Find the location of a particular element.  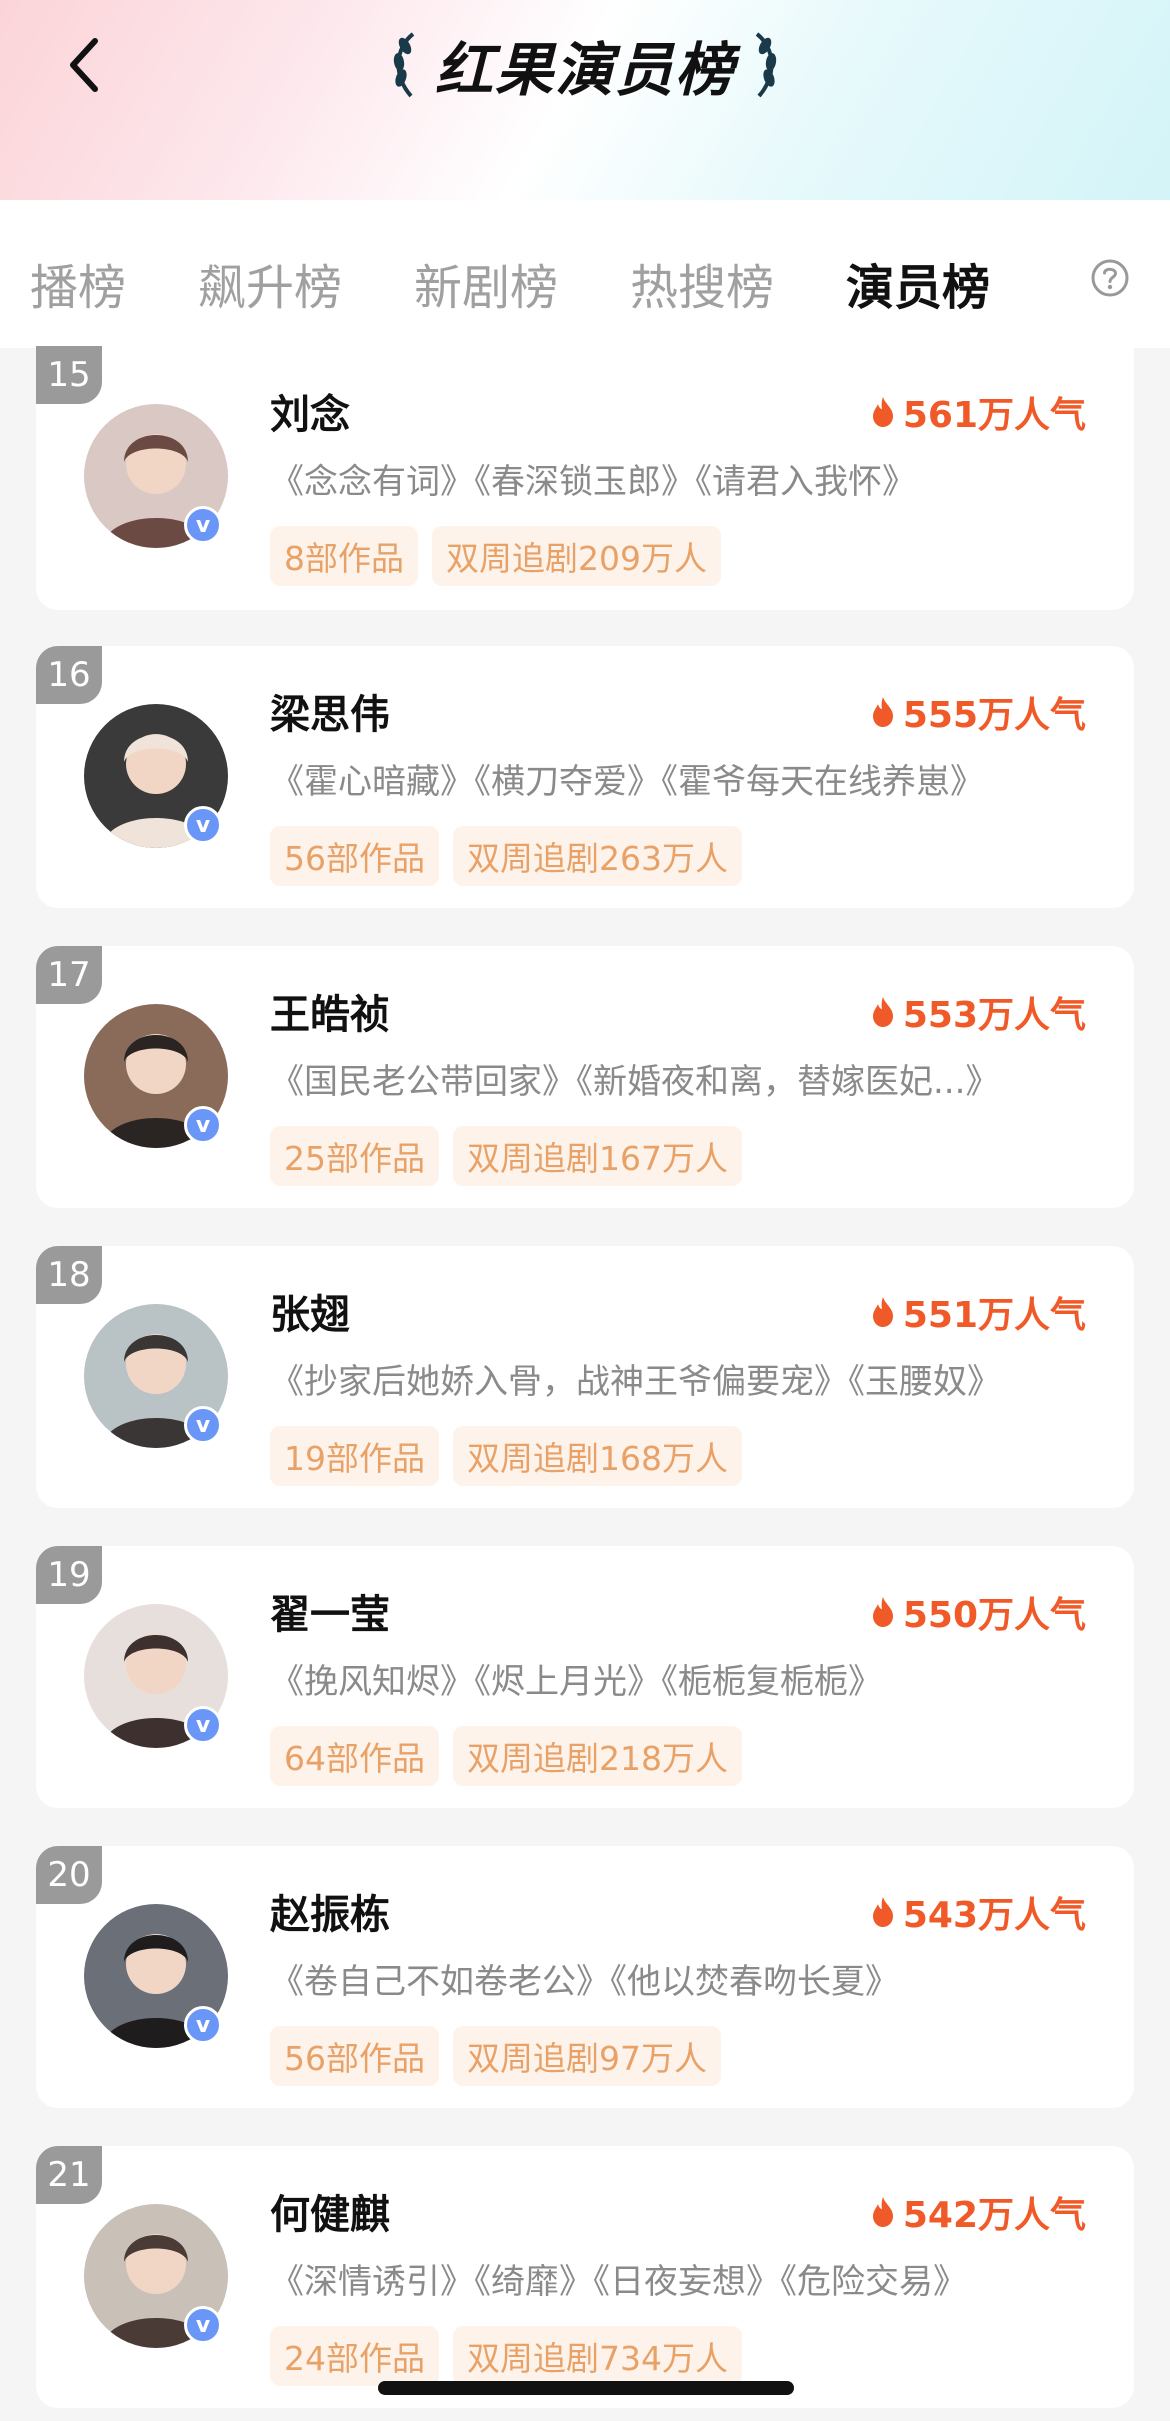

popularity: 542万人气 is located at coordinates (978, 2212).